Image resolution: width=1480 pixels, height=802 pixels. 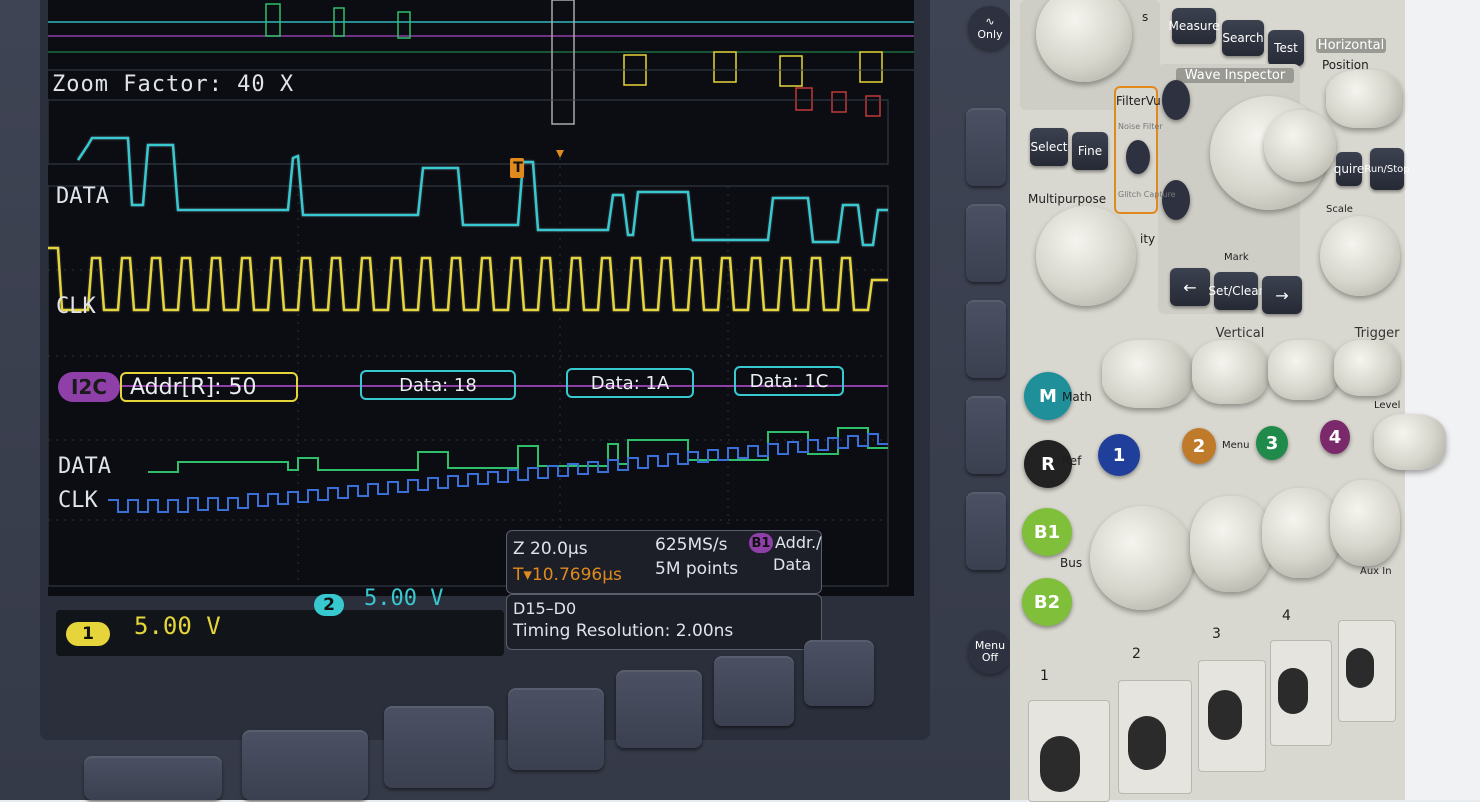 I want to click on wave-inspector-title: Wave Inspector, so click(x=1235, y=75).